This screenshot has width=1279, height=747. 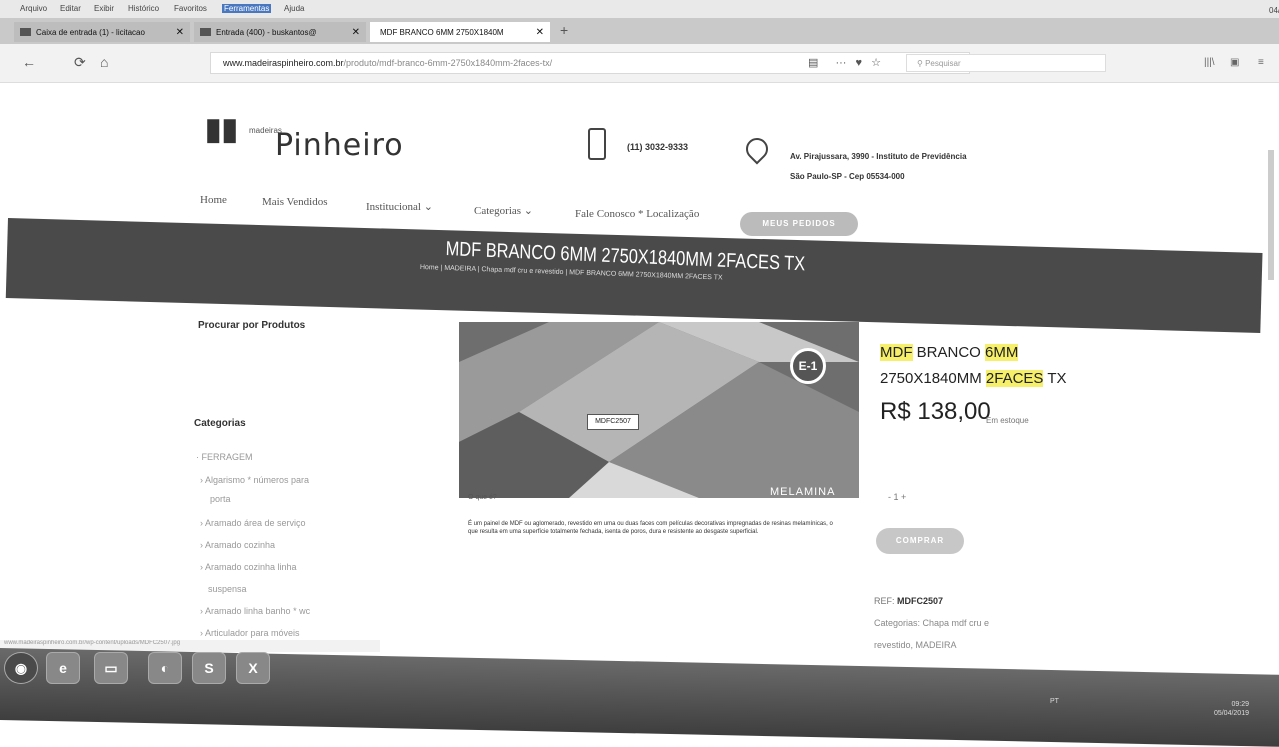 I want to click on more-icon: ···, so click(x=840, y=63).